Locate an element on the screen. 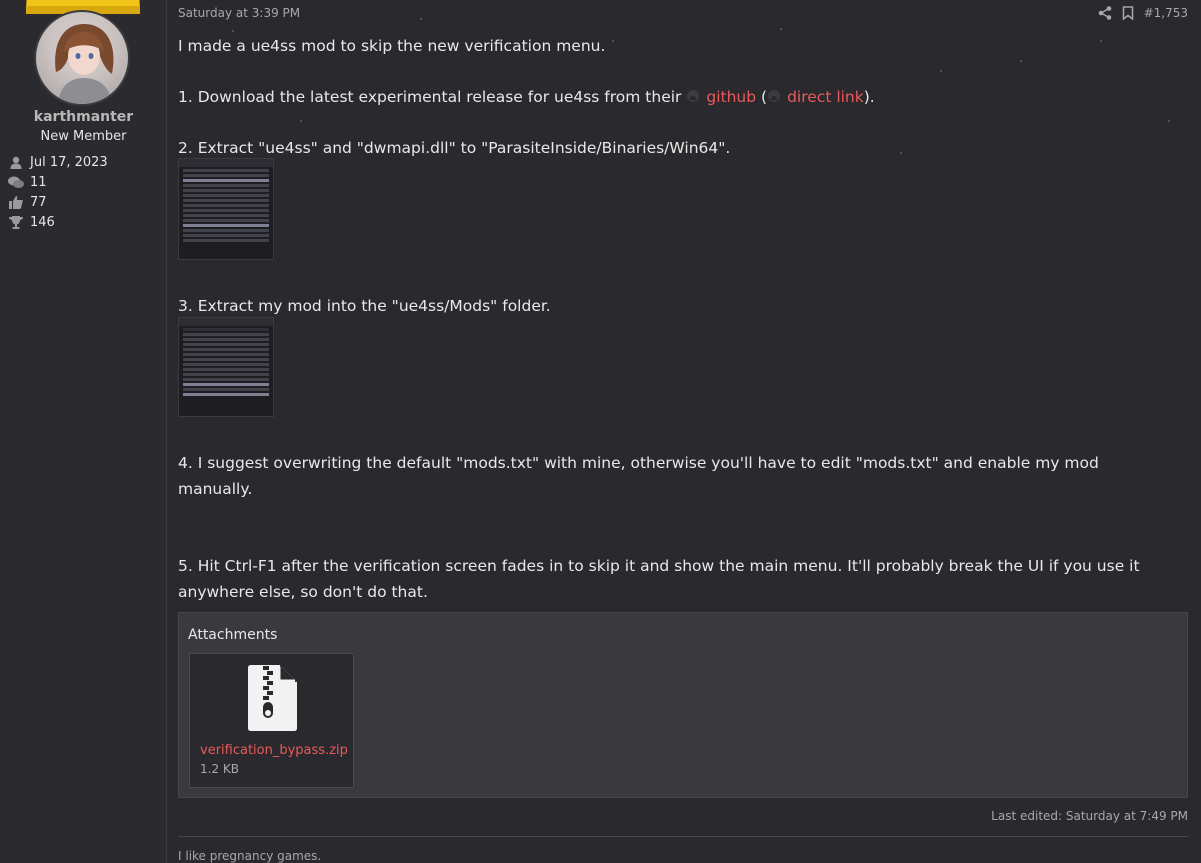 The height and width of the screenshot is (863, 1201). bookmark-icon is located at coordinates (1129, 13).